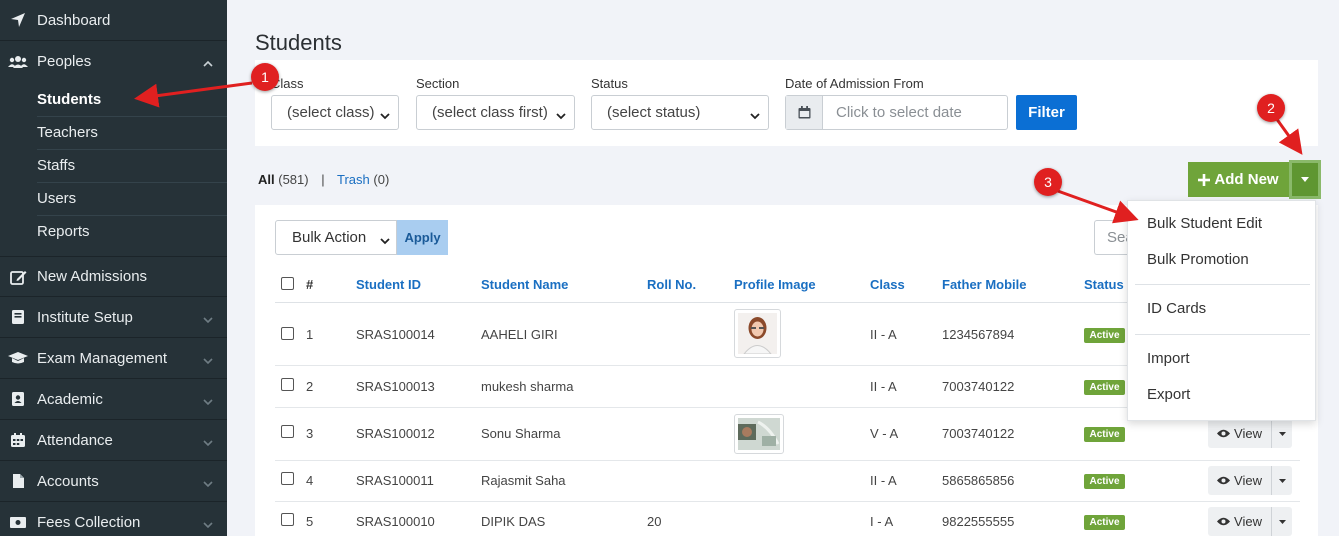 The height and width of the screenshot is (536, 1339). I want to click on annotation-marker: 3, so click(1048, 182).